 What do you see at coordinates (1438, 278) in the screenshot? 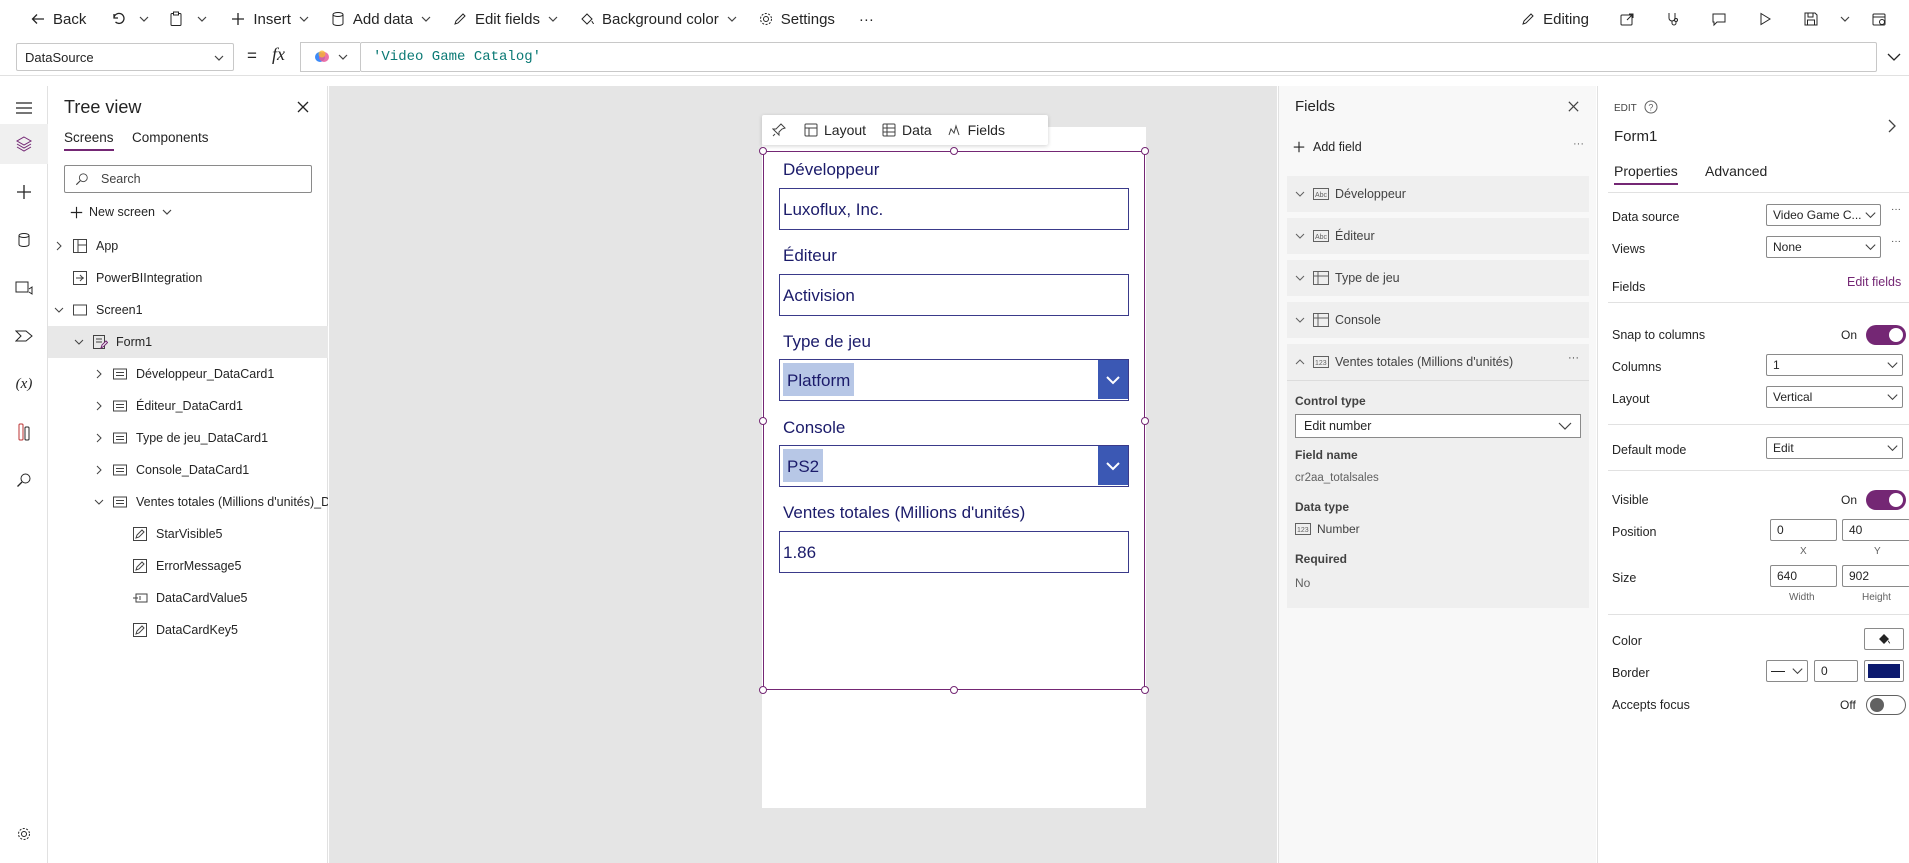
I see `field-item-game-type: Type de jeu` at bounding box center [1438, 278].